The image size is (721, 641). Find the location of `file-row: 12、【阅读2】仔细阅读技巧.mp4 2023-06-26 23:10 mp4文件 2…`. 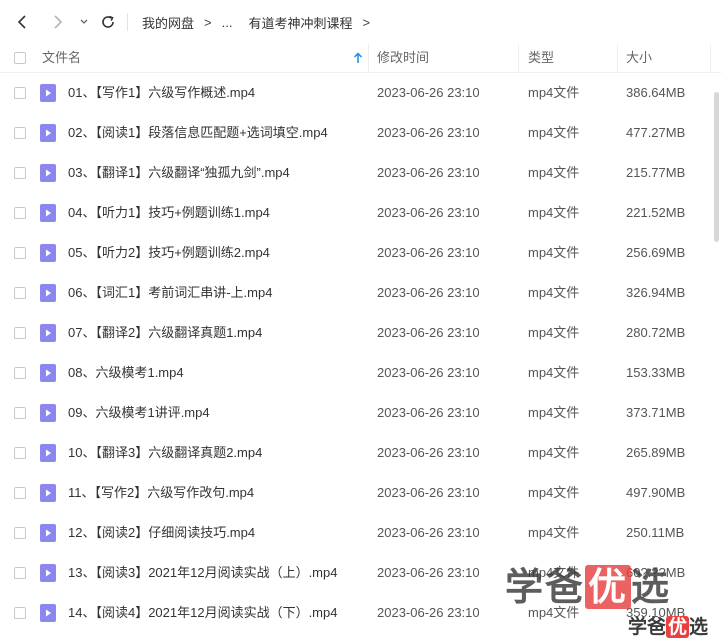

file-row: 12、【阅读2】仔细阅读技巧.mp4 2023-06-26 23:10 mp4文件 2… is located at coordinates (360, 533).